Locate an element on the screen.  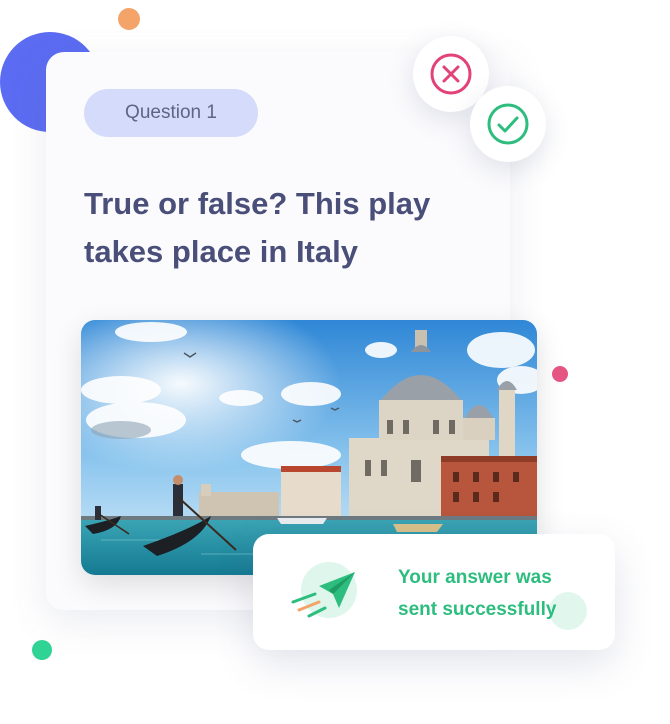
decor-dot-orange is located at coordinates (129, 19).